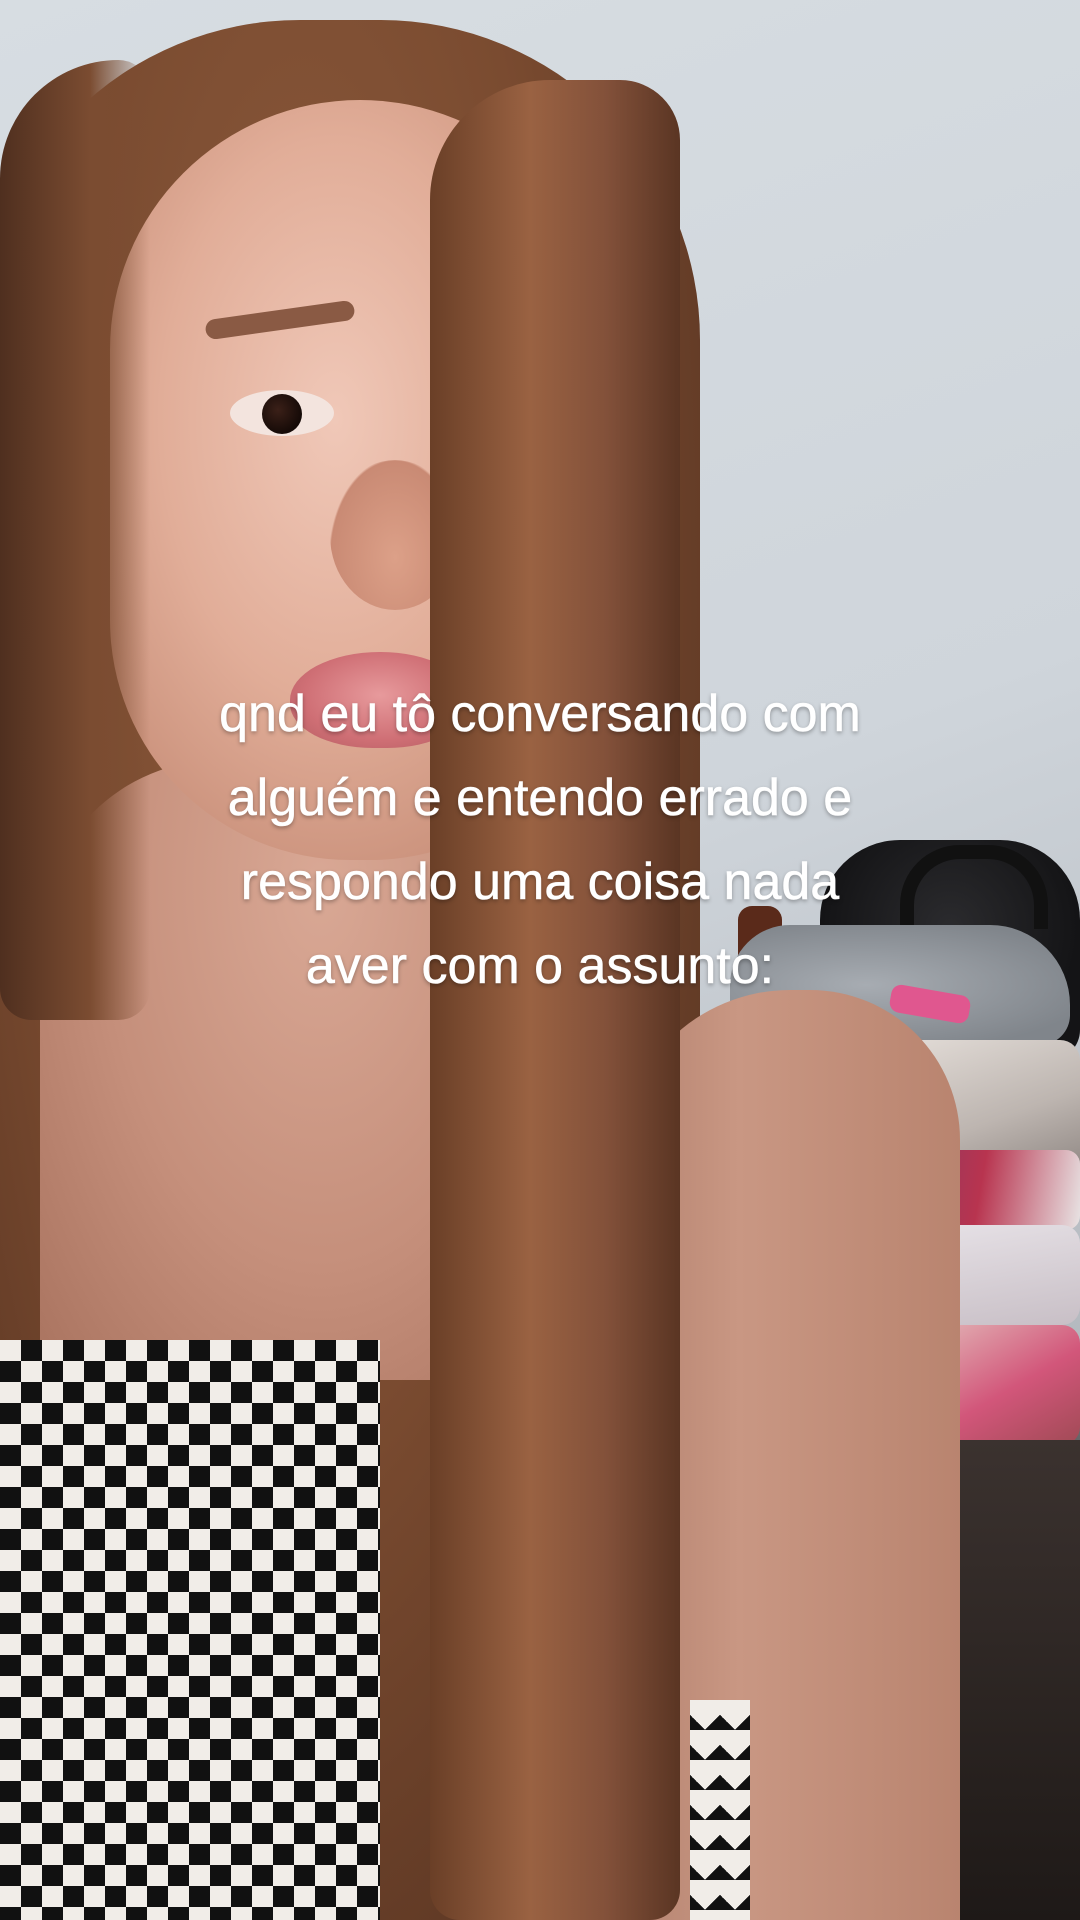 Image resolution: width=1080 pixels, height=1920 pixels. I want to click on left-eye, so click(282, 413).